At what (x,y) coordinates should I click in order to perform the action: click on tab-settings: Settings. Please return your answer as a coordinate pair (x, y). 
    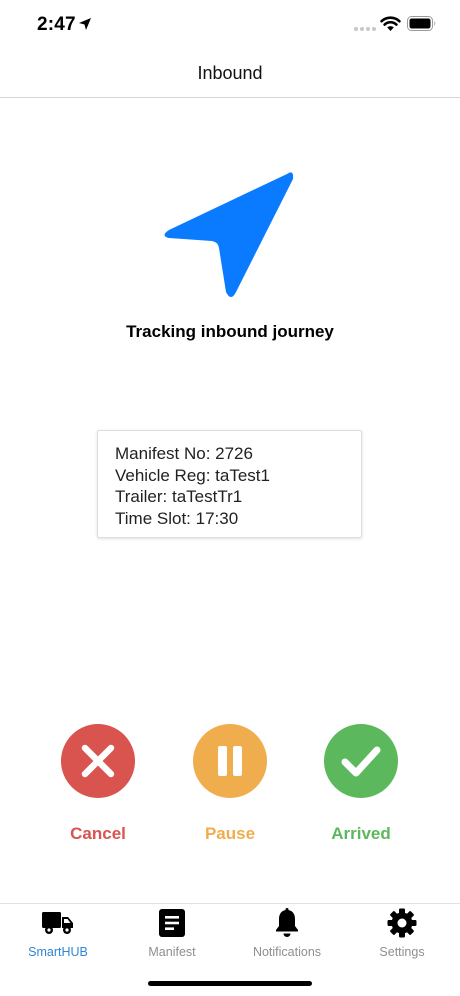
    Looking at the image, I should click on (402, 933).